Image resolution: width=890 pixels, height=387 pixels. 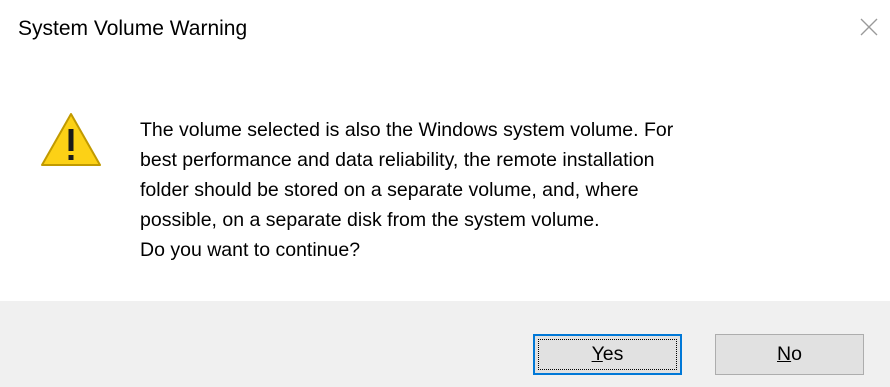 What do you see at coordinates (250, 250) in the screenshot?
I see `message-question: Do you want to continue?` at bounding box center [250, 250].